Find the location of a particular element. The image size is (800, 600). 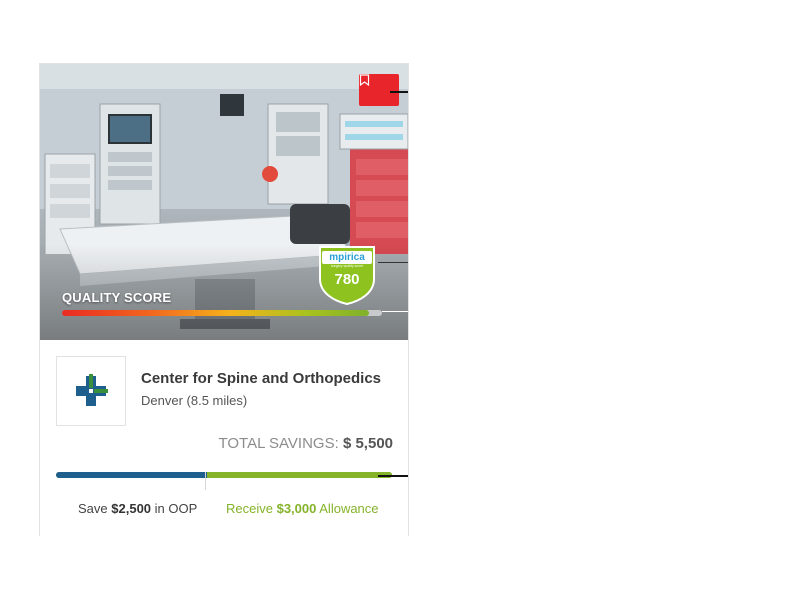

oop-prefix: Save is located at coordinates (93, 508).